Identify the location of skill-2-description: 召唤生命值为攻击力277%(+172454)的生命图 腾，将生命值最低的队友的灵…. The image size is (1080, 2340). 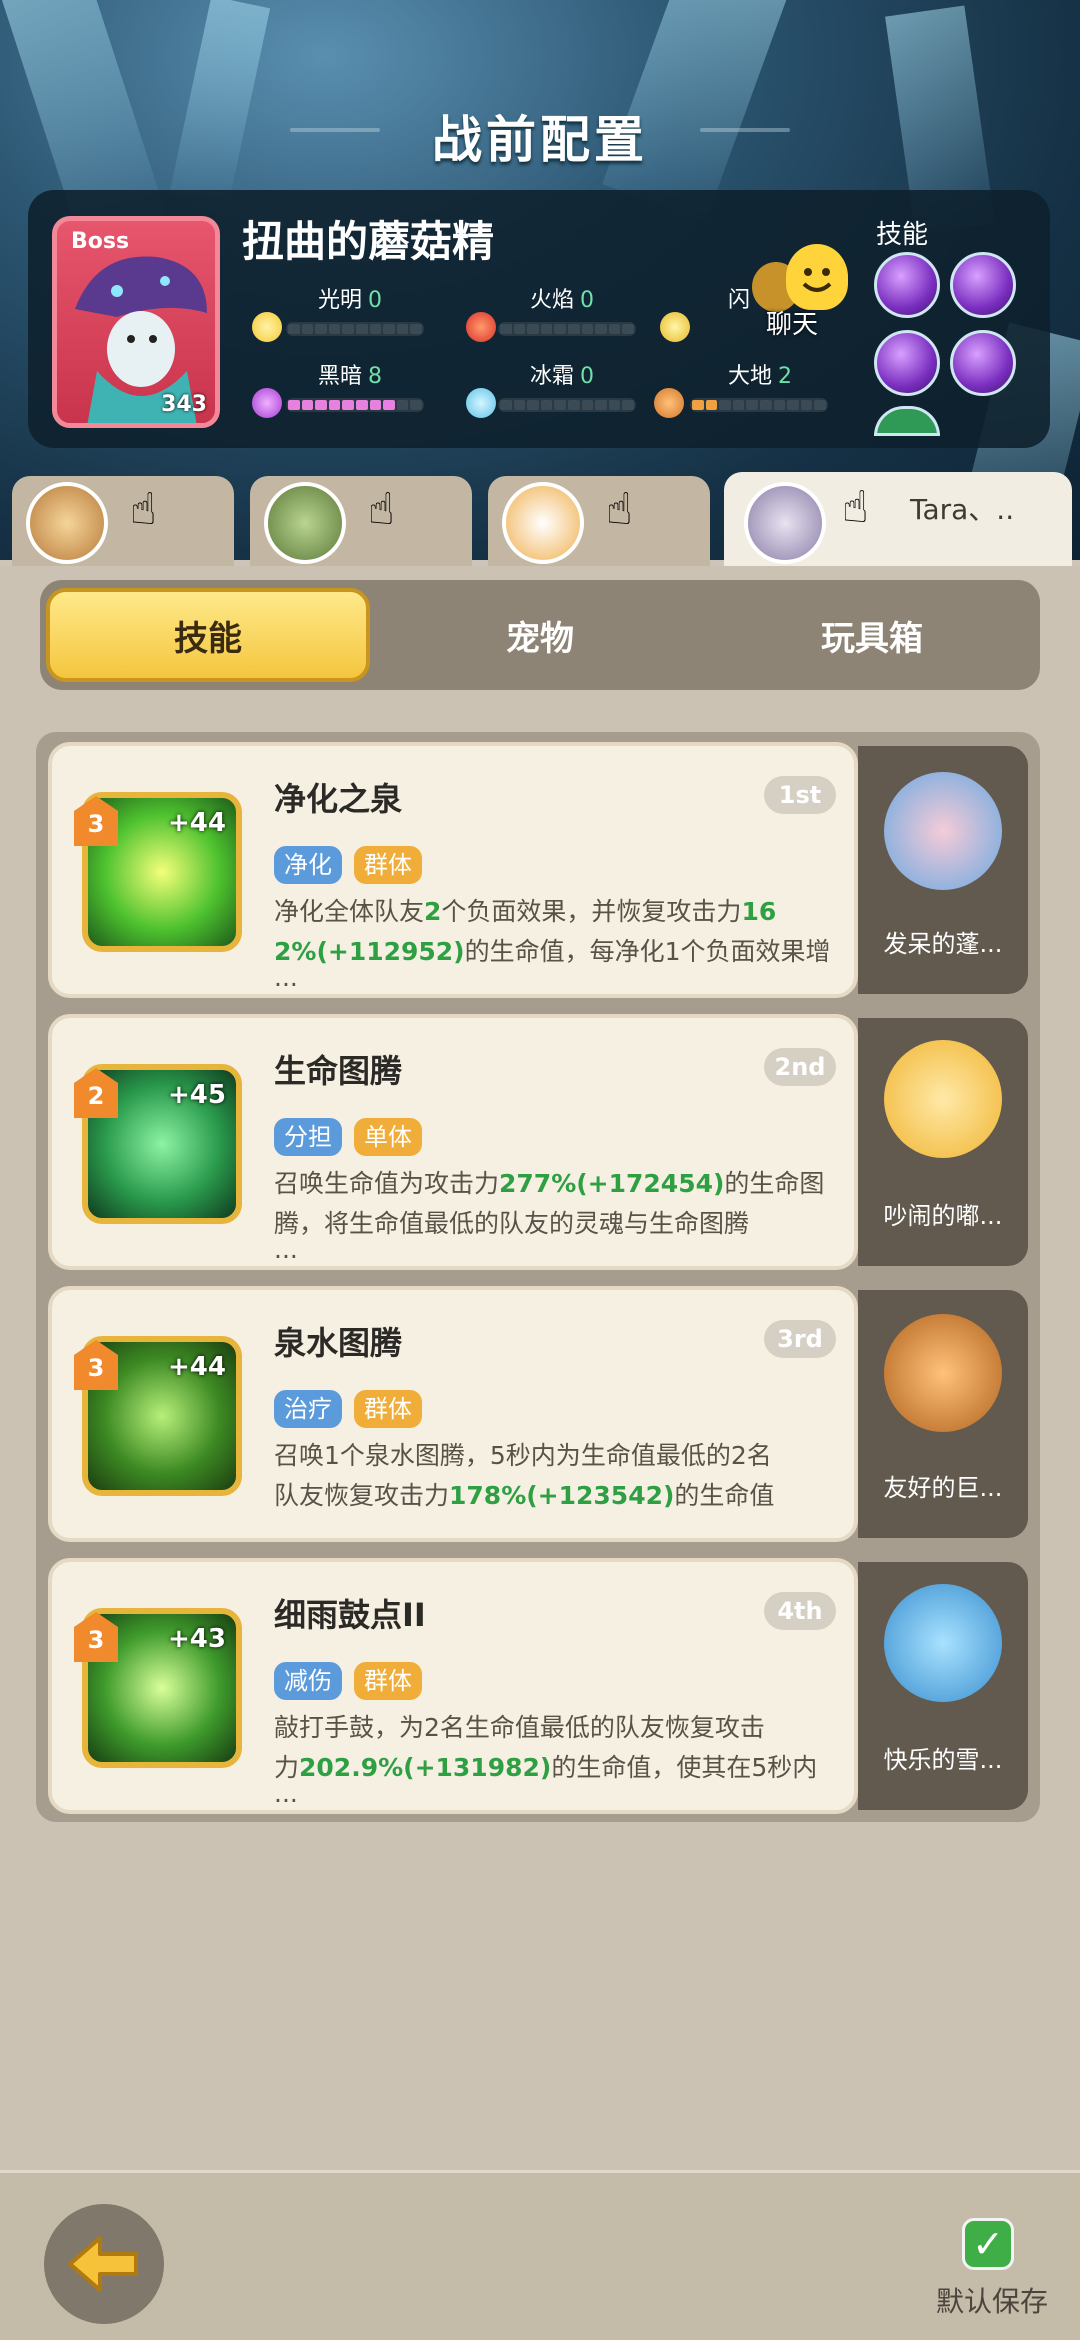
(549, 1216).